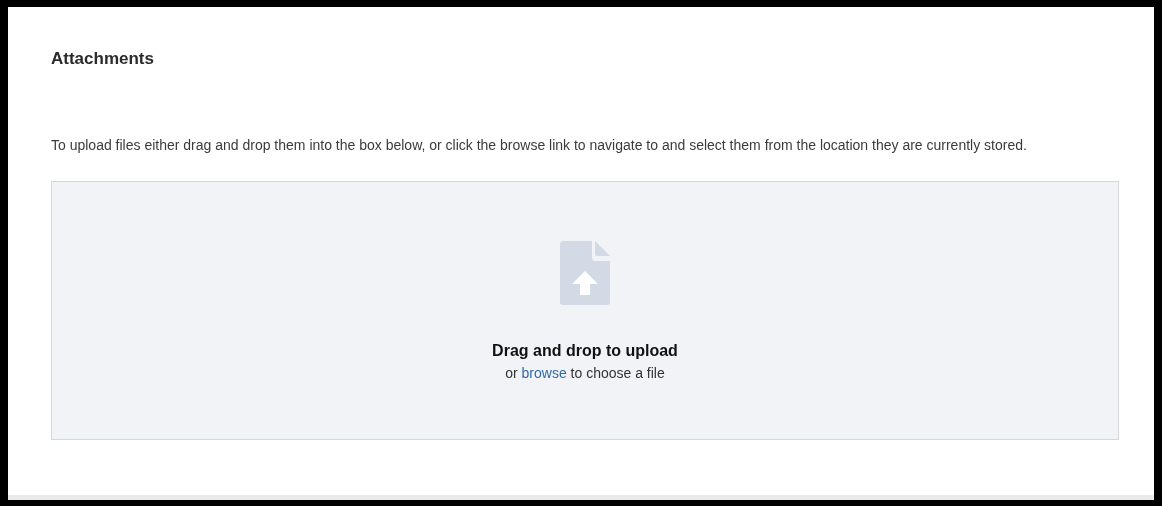  I want to click on file-upload-icon, so click(585, 273).